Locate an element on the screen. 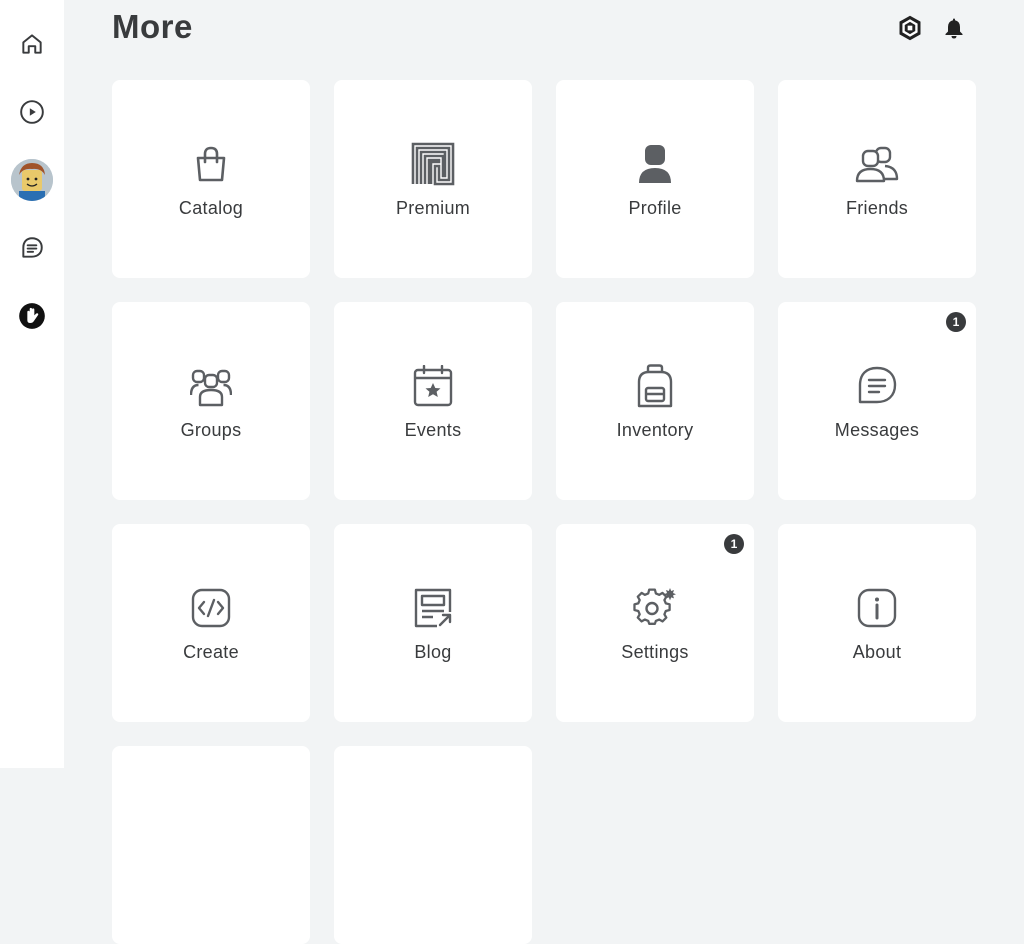 The height and width of the screenshot is (944, 1024). avatar-icon is located at coordinates (32, 180).